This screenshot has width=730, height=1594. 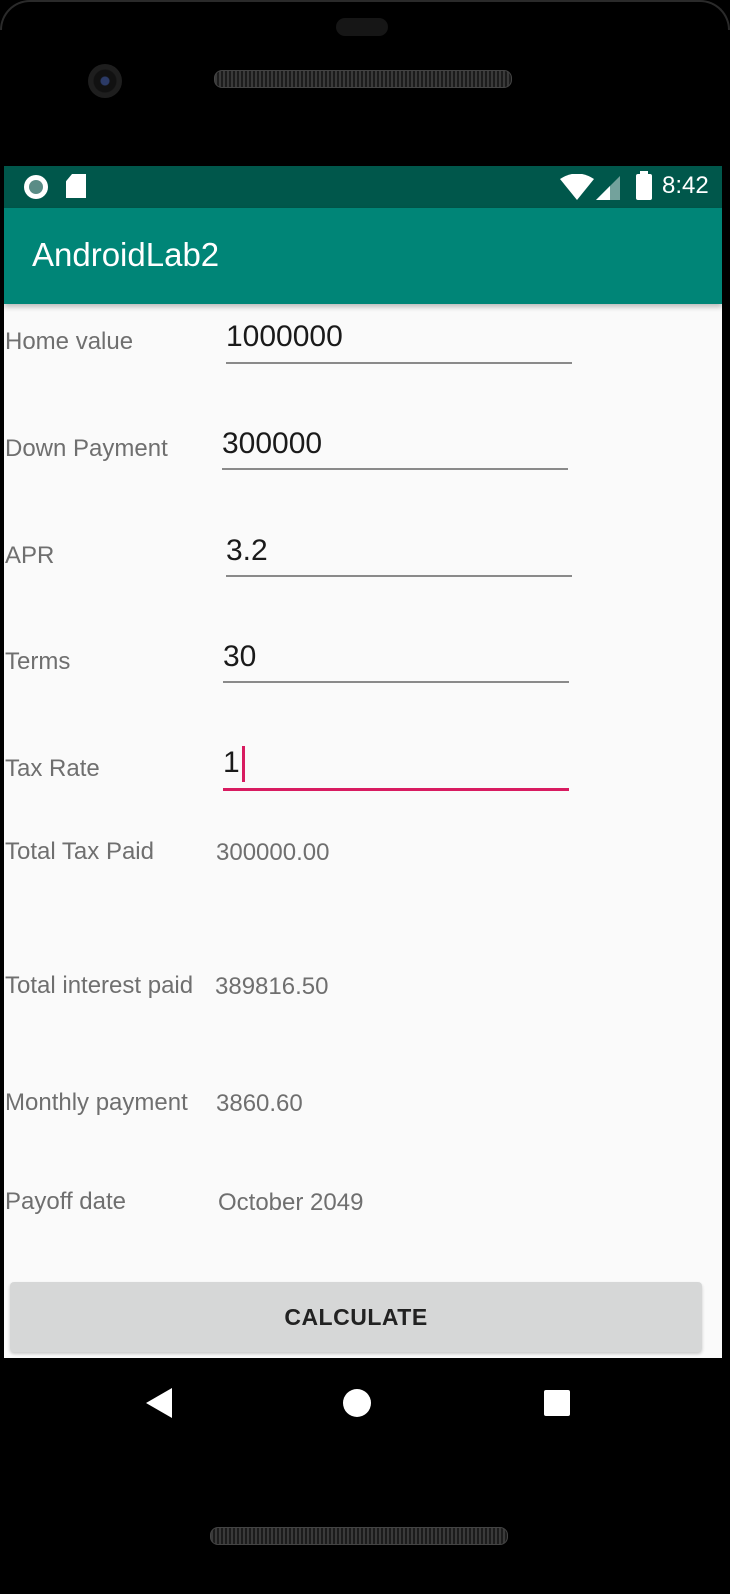 What do you see at coordinates (608, 188) in the screenshot?
I see `cell-signal-icon` at bounding box center [608, 188].